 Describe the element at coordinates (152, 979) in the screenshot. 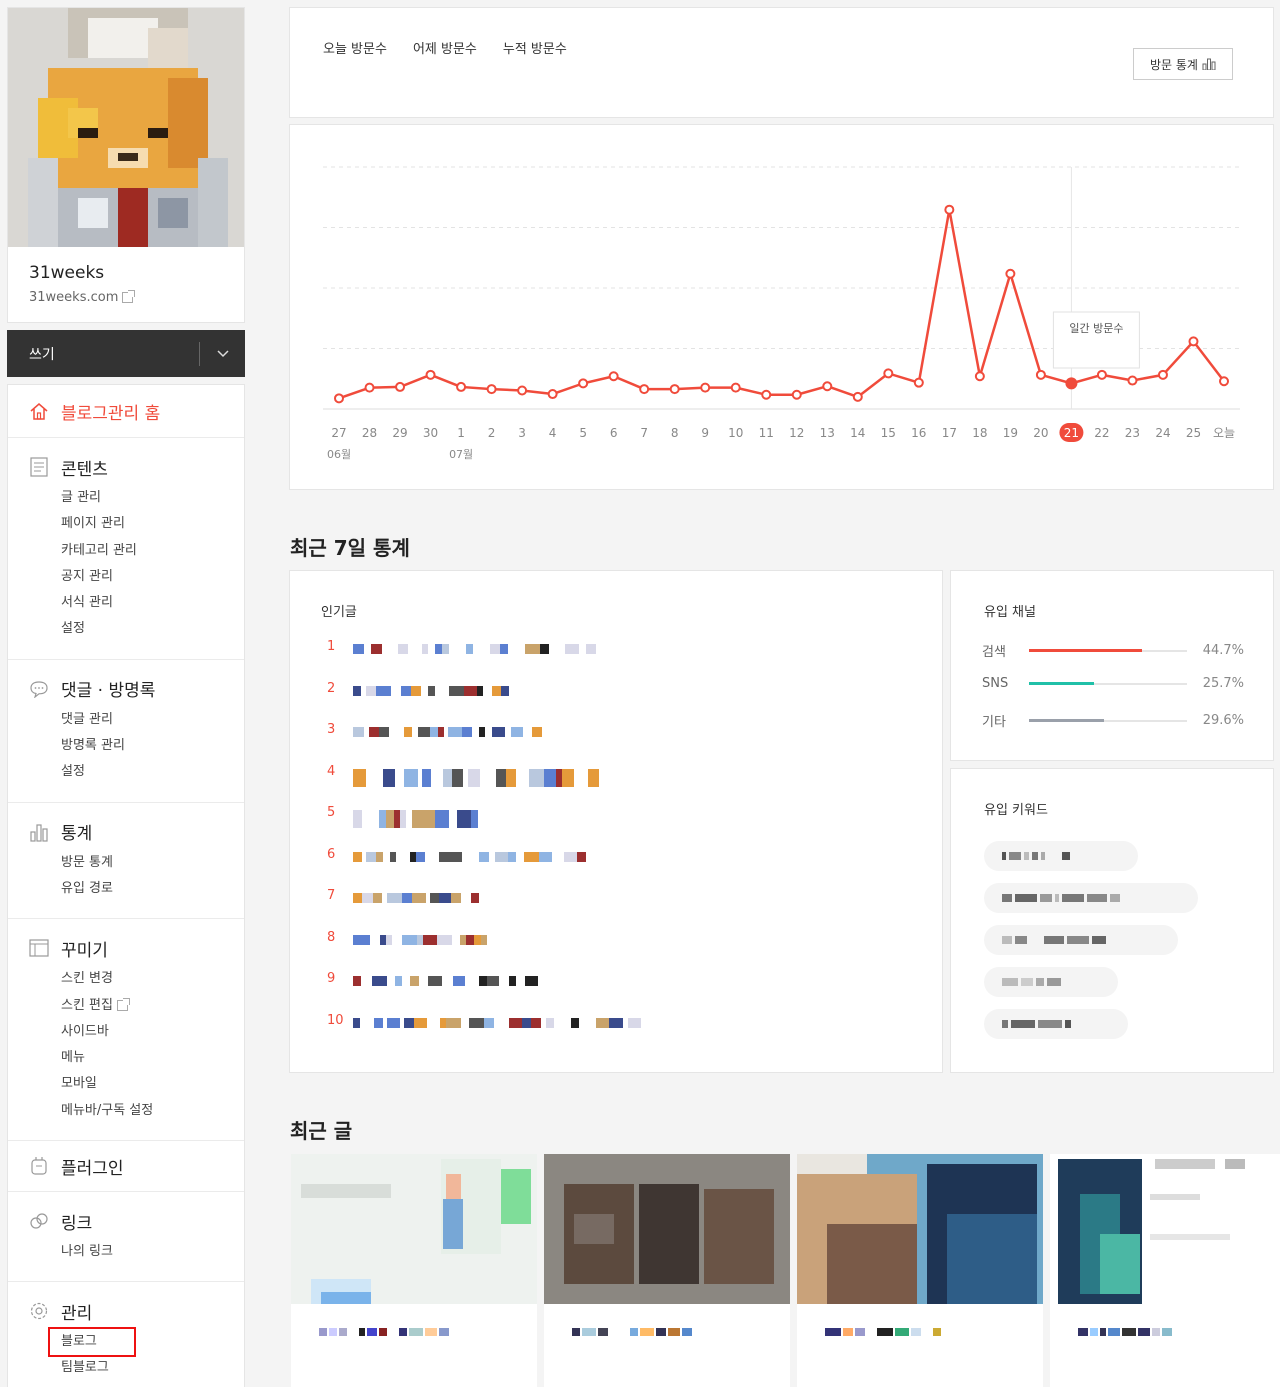

I see `submenu-item-skin-change: 스킨 변경` at that location.